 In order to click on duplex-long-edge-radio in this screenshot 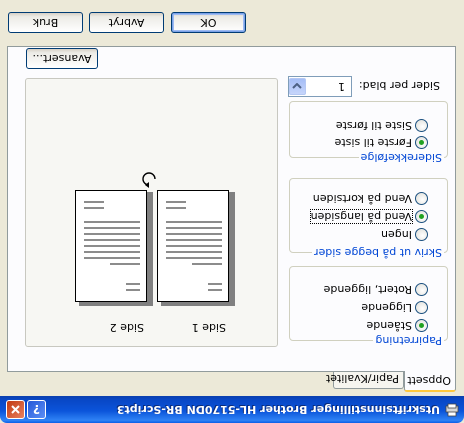, I will do `click(421, 216)`.